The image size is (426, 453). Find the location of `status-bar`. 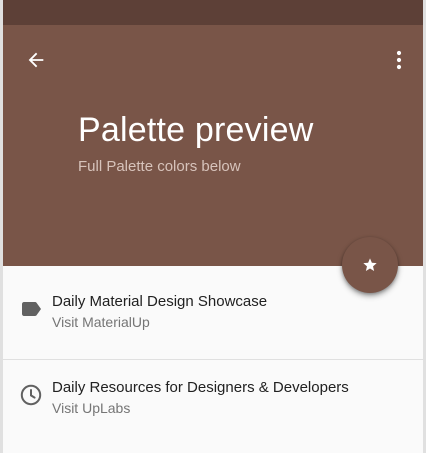

status-bar is located at coordinates (213, 12).